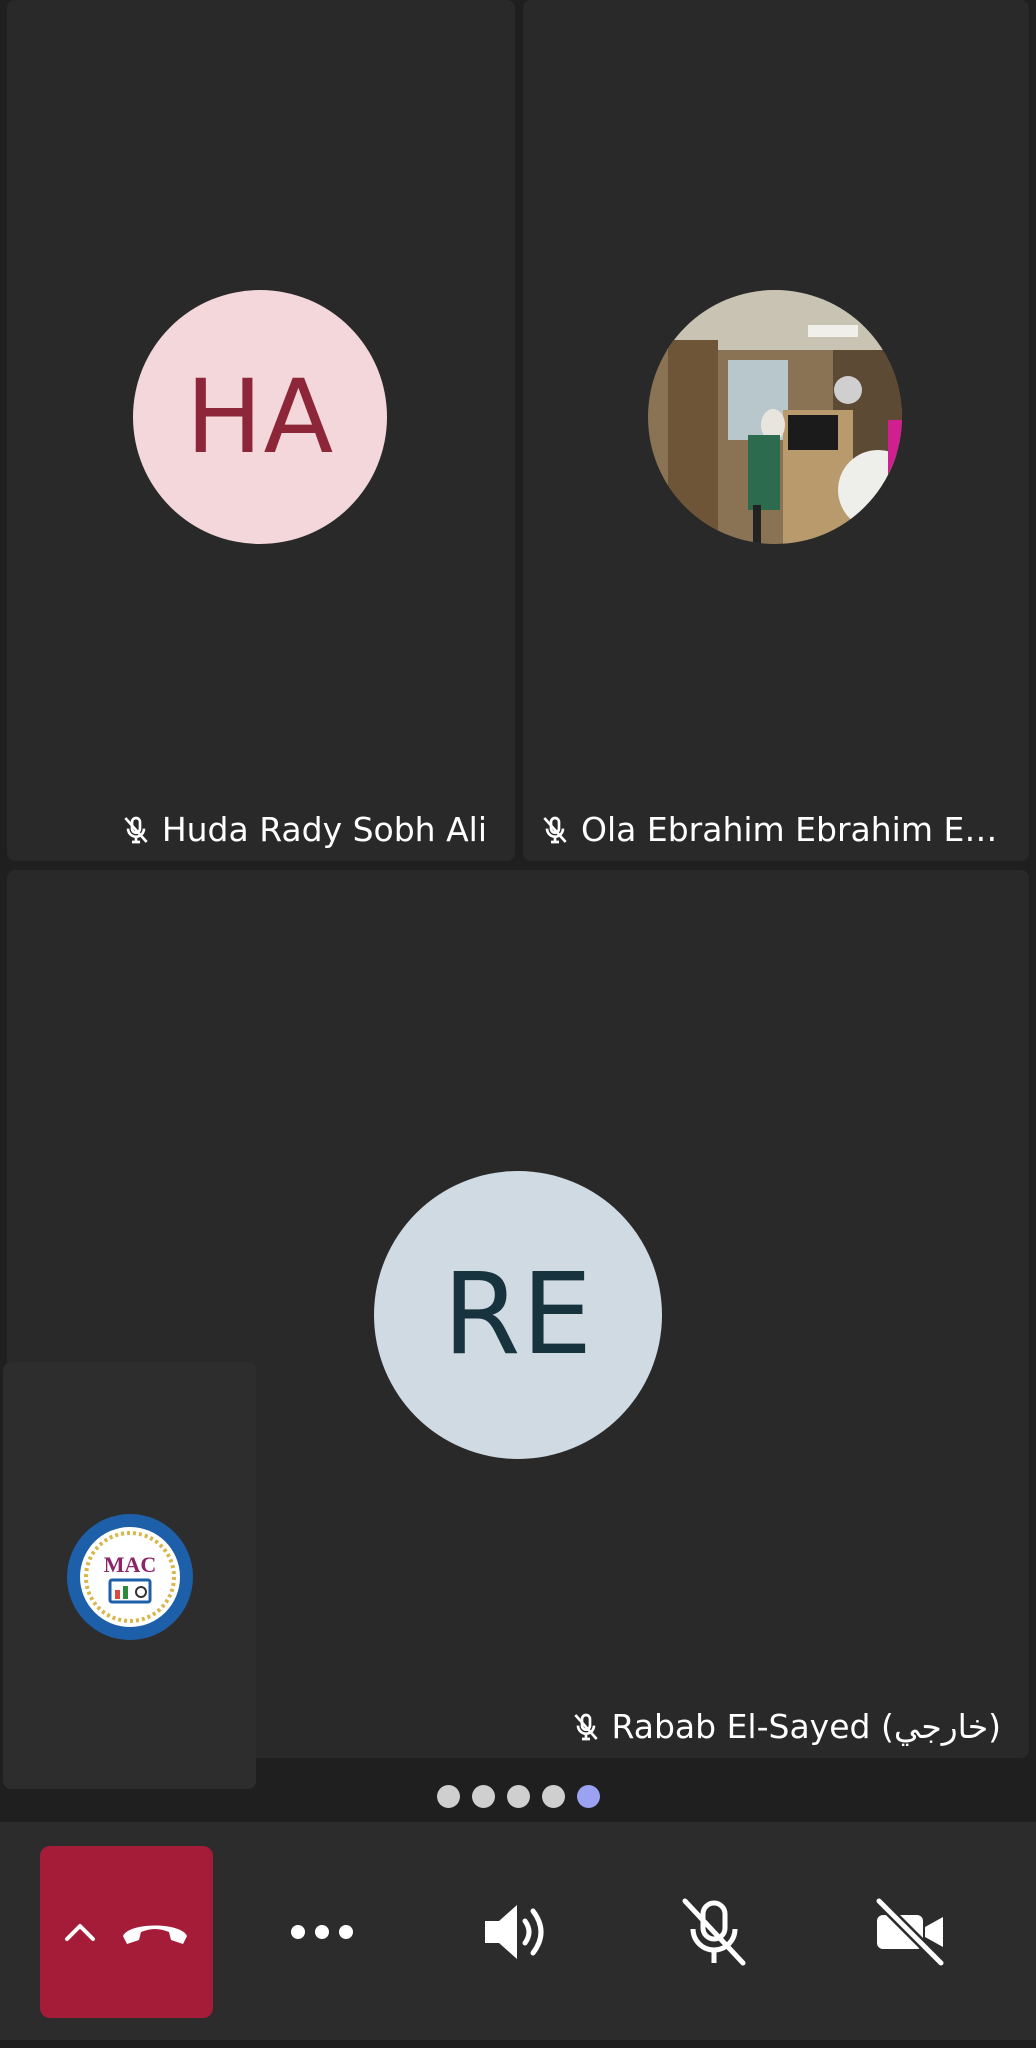 This screenshot has width=1036, height=2048. I want to click on participant-name-tag: Huda Rady Sobh Ali, so click(303, 829).